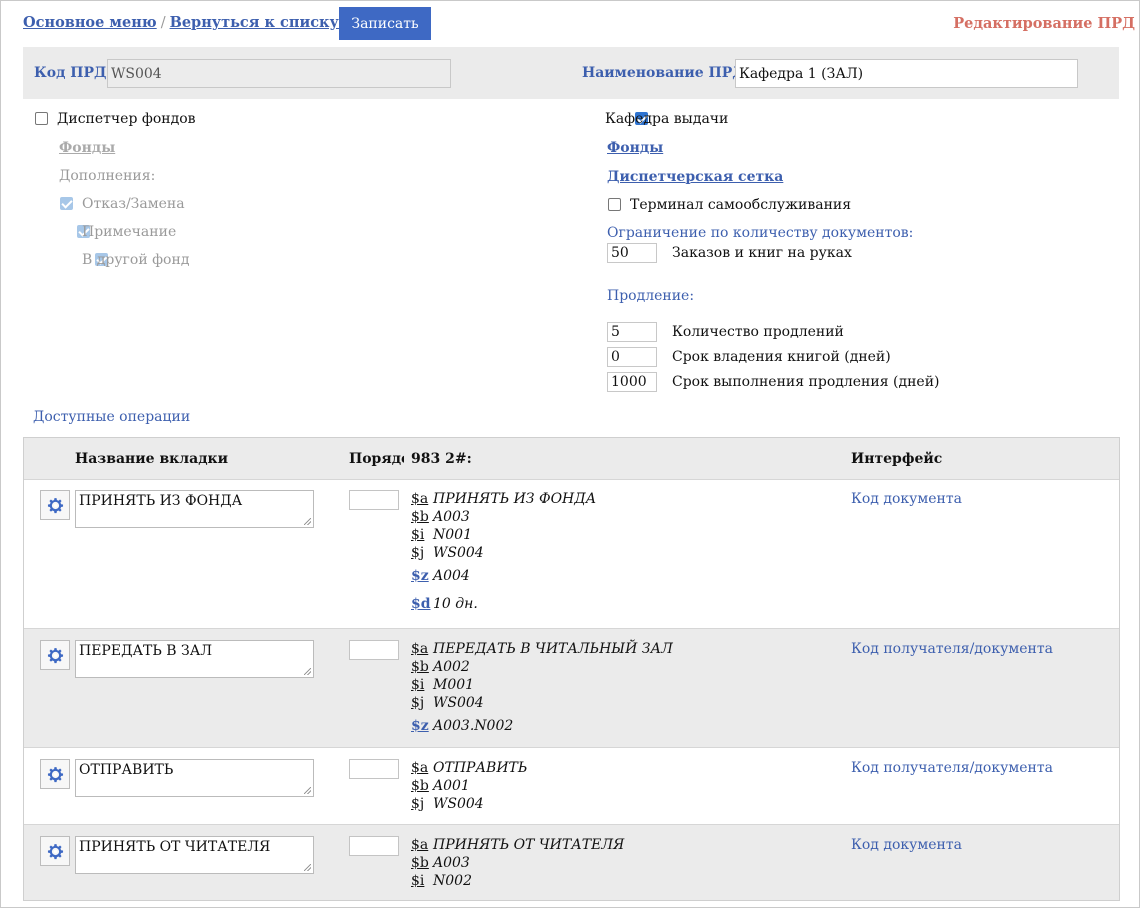  I want to click on renewal-days-input, so click(632, 382).